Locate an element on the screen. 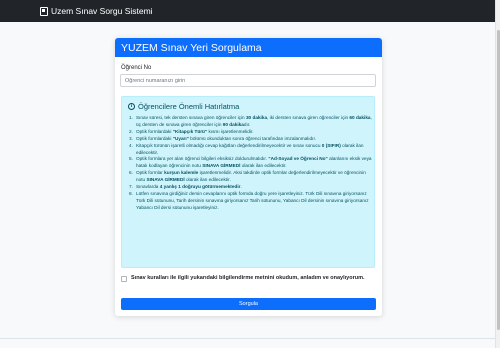 The width and height of the screenshot is (500, 348). rule-fragment: . is located at coordinates (241, 187).